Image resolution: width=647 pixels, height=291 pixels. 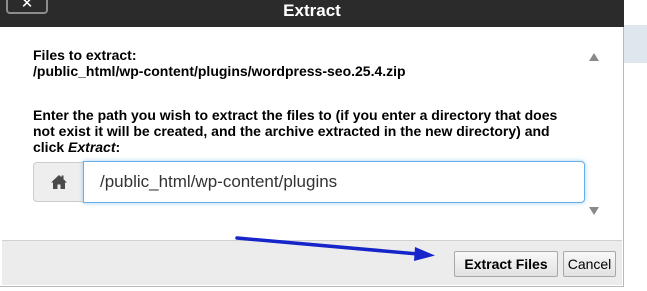 I want to click on instructions-emphasis: Extract, so click(x=92, y=147).